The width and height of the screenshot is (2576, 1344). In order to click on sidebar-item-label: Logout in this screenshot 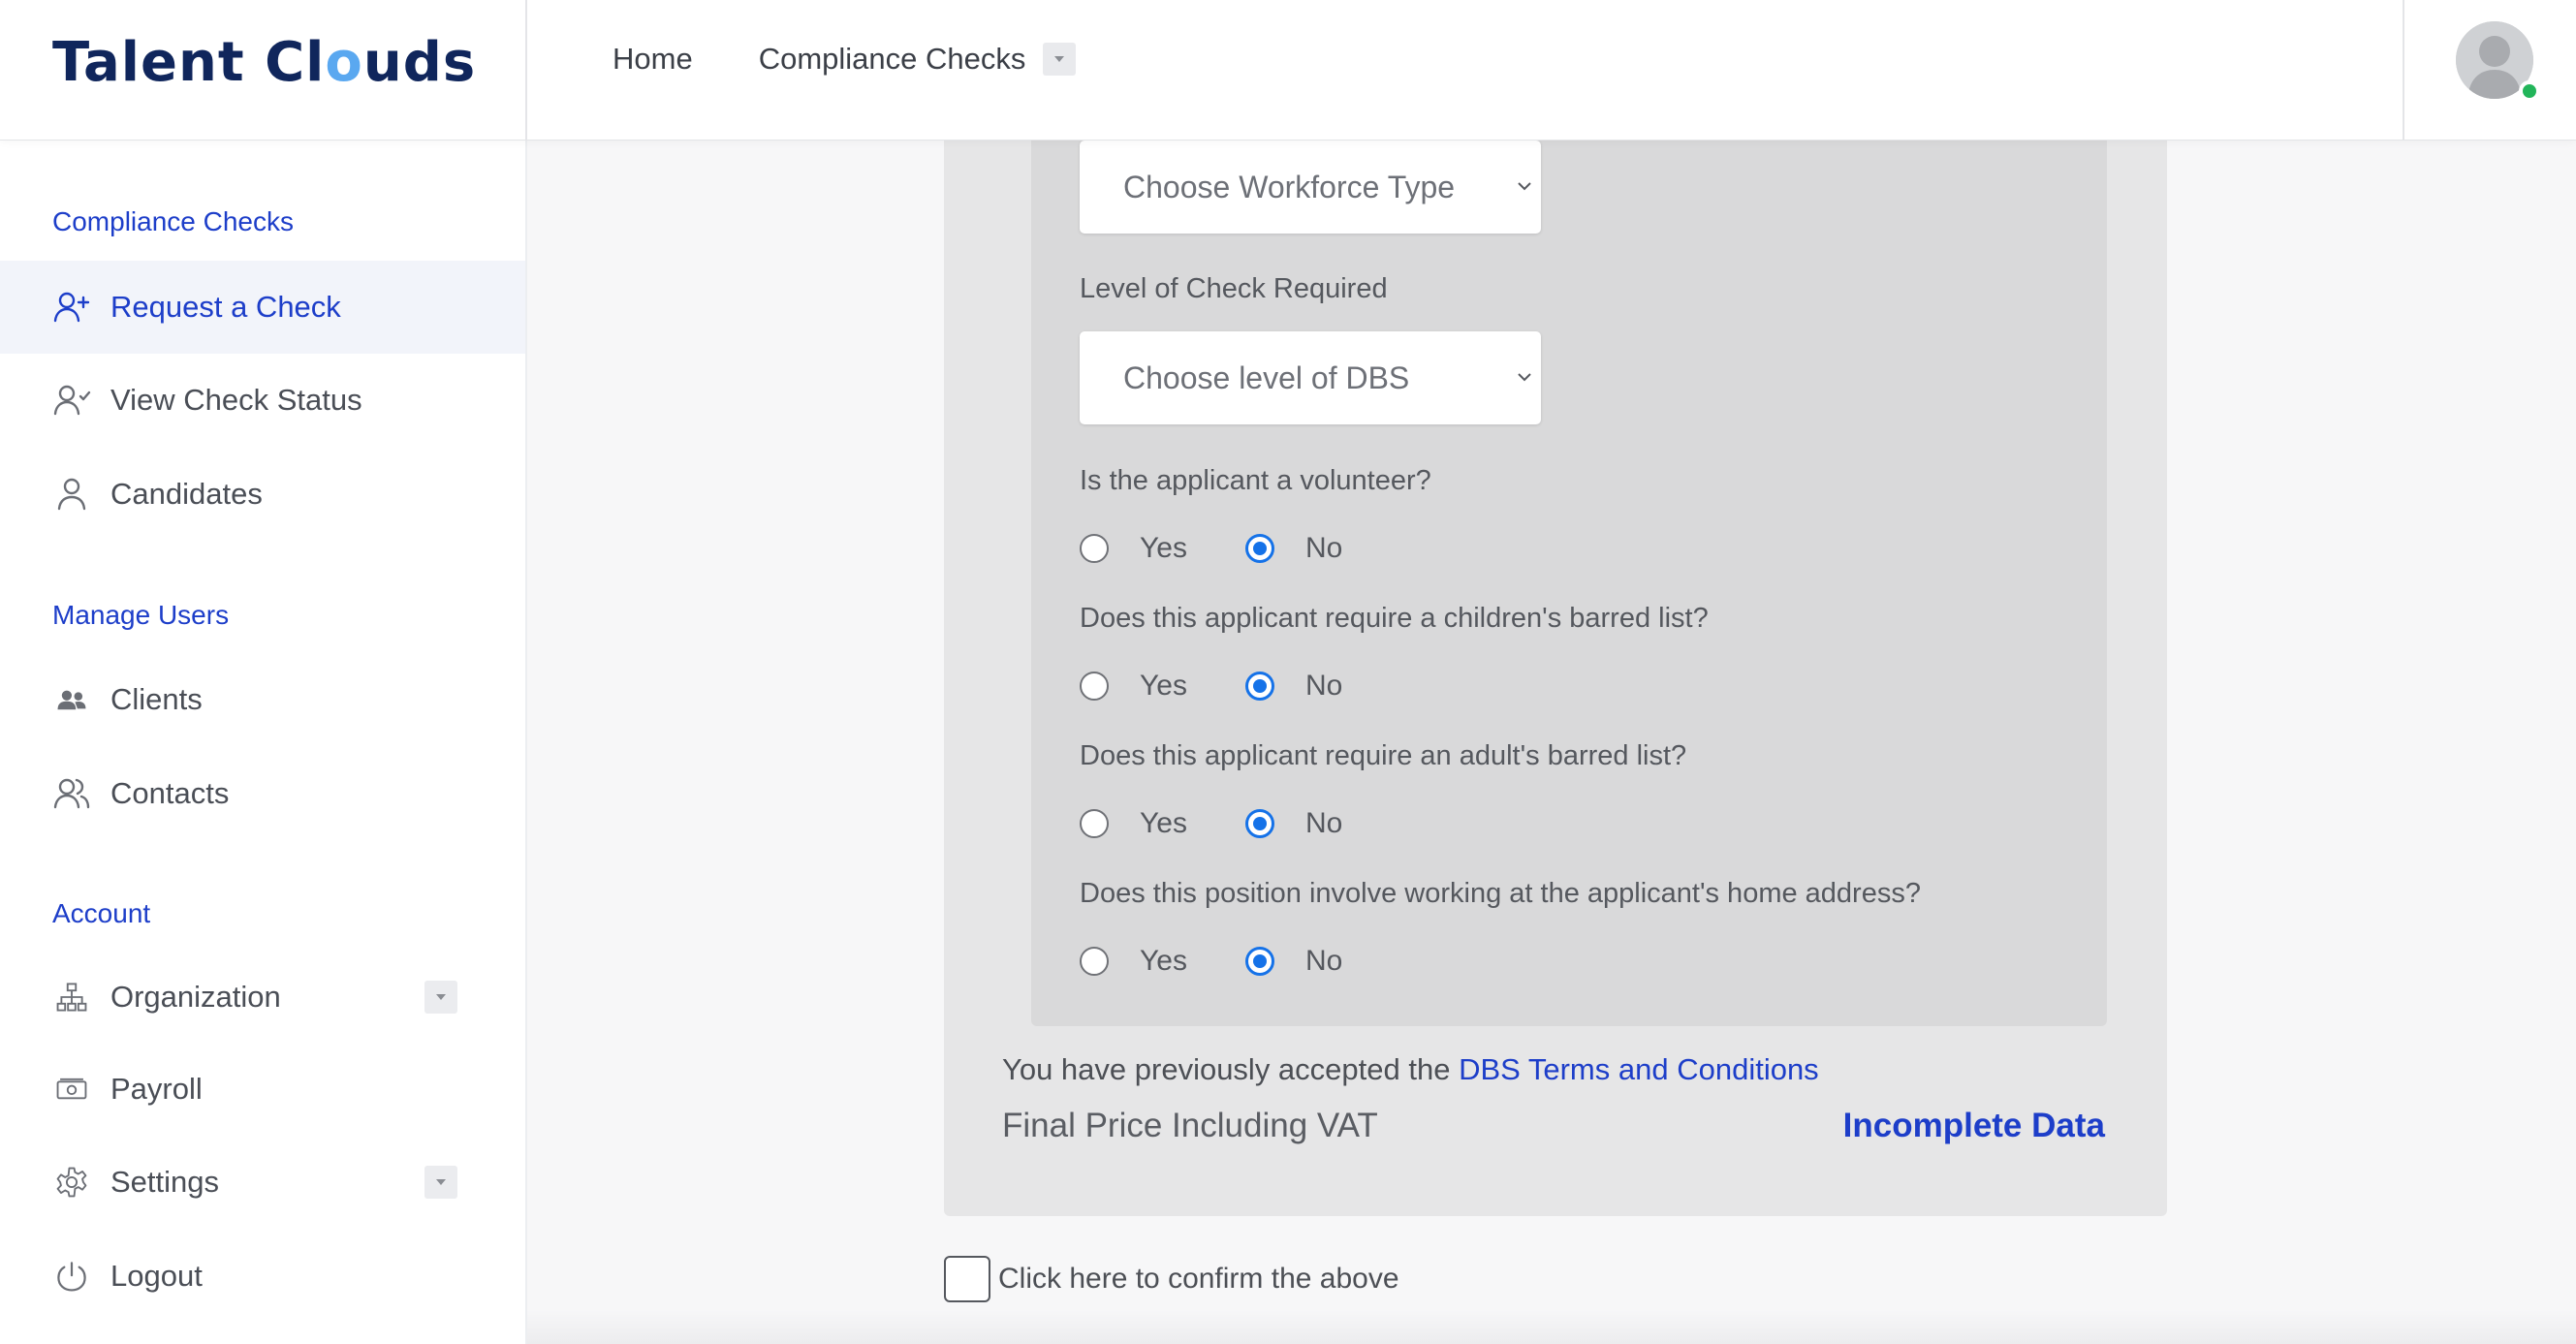, I will do `click(156, 1276)`.